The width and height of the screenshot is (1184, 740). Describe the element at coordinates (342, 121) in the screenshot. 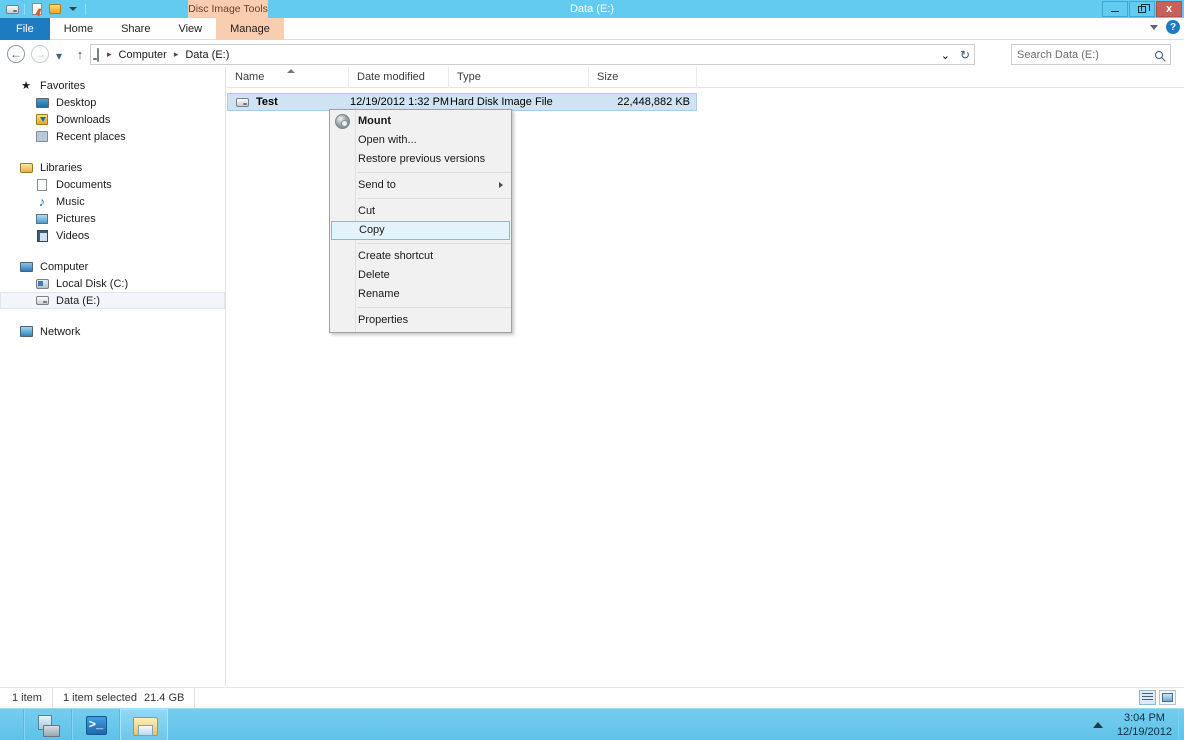

I see `disc-icon` at that location.